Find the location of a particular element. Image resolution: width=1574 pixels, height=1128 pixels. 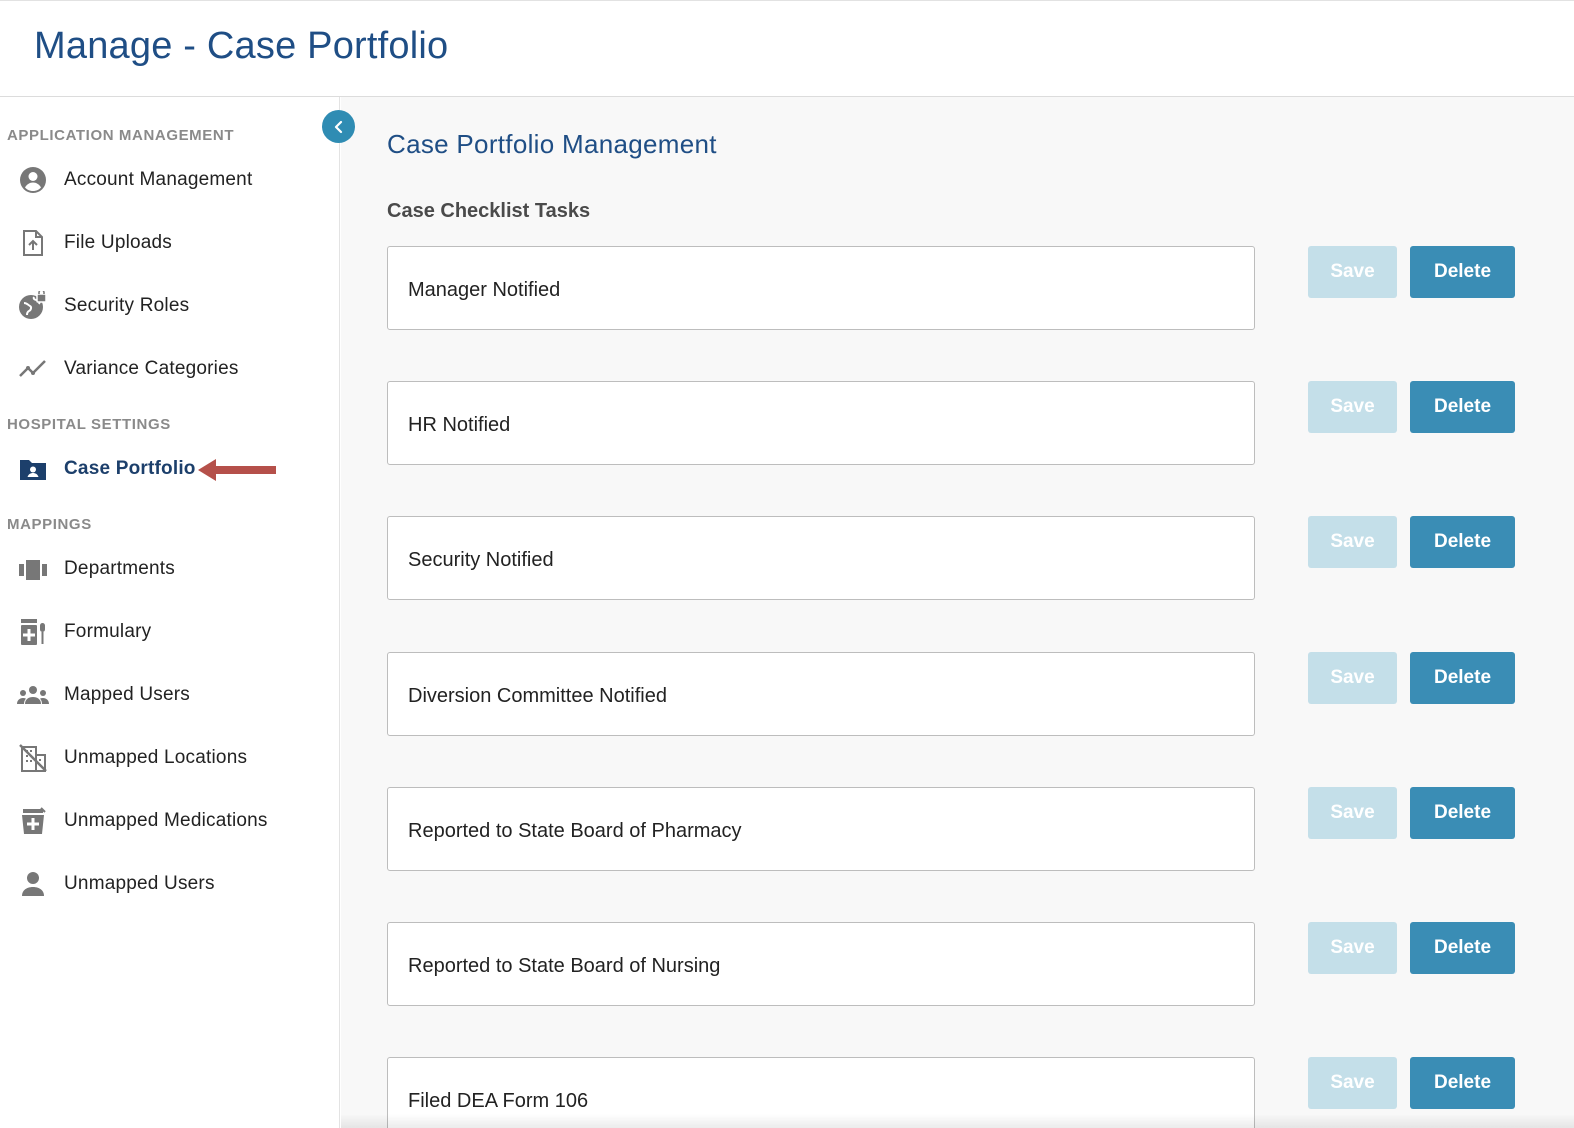

section-title-hospital-settings: HOSPITAL SETTINGS is located at coordinates (89, 424).